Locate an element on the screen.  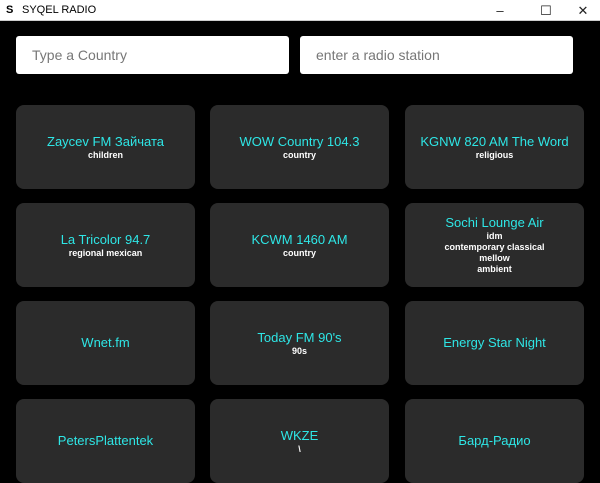
station-card: La Tricolor 94.7 regional mexican is located at coordinates (105, 245).